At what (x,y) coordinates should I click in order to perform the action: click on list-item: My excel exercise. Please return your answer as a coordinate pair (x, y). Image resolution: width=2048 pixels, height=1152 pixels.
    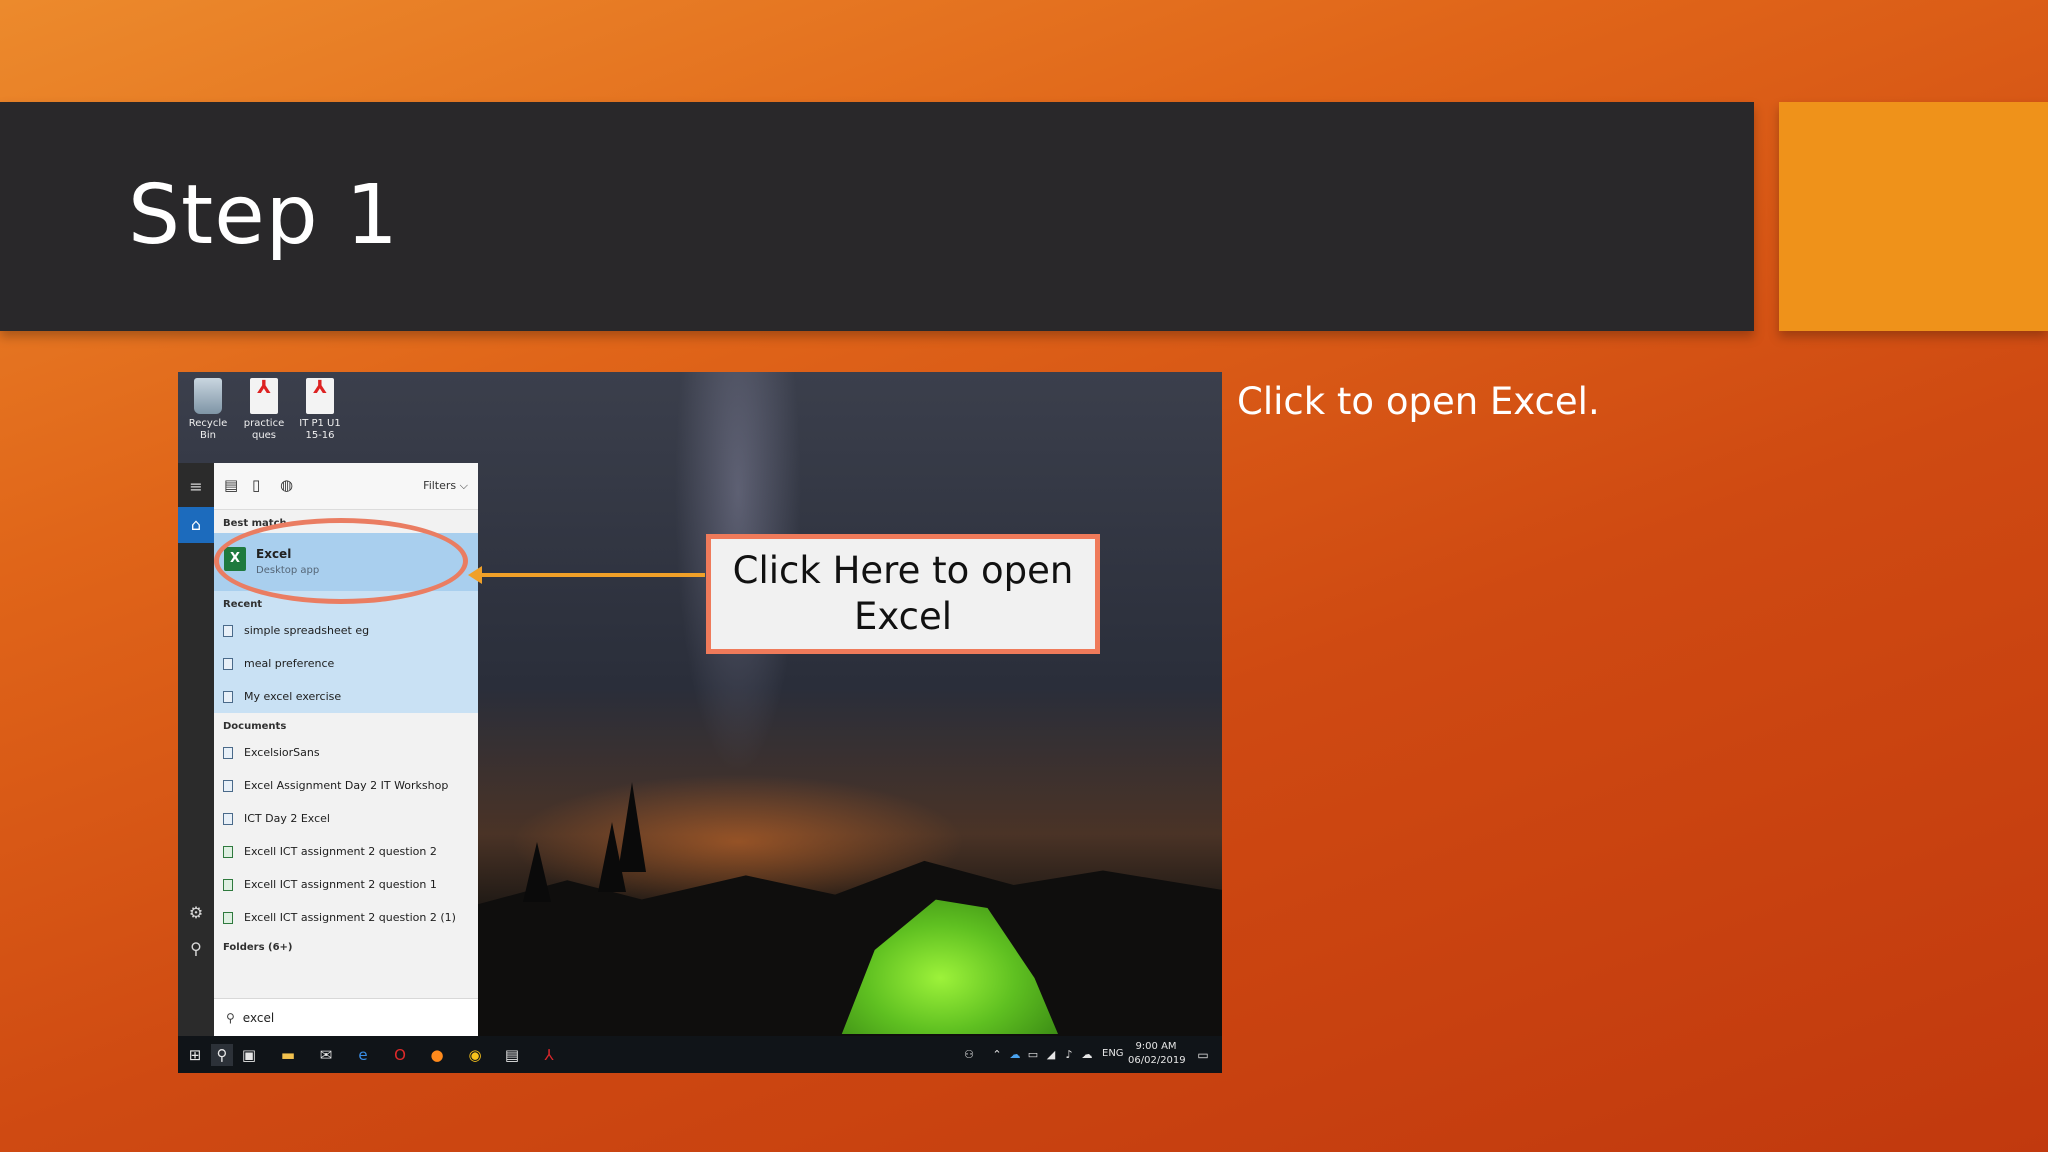
    Looking at the image, I should click on (346, 696).